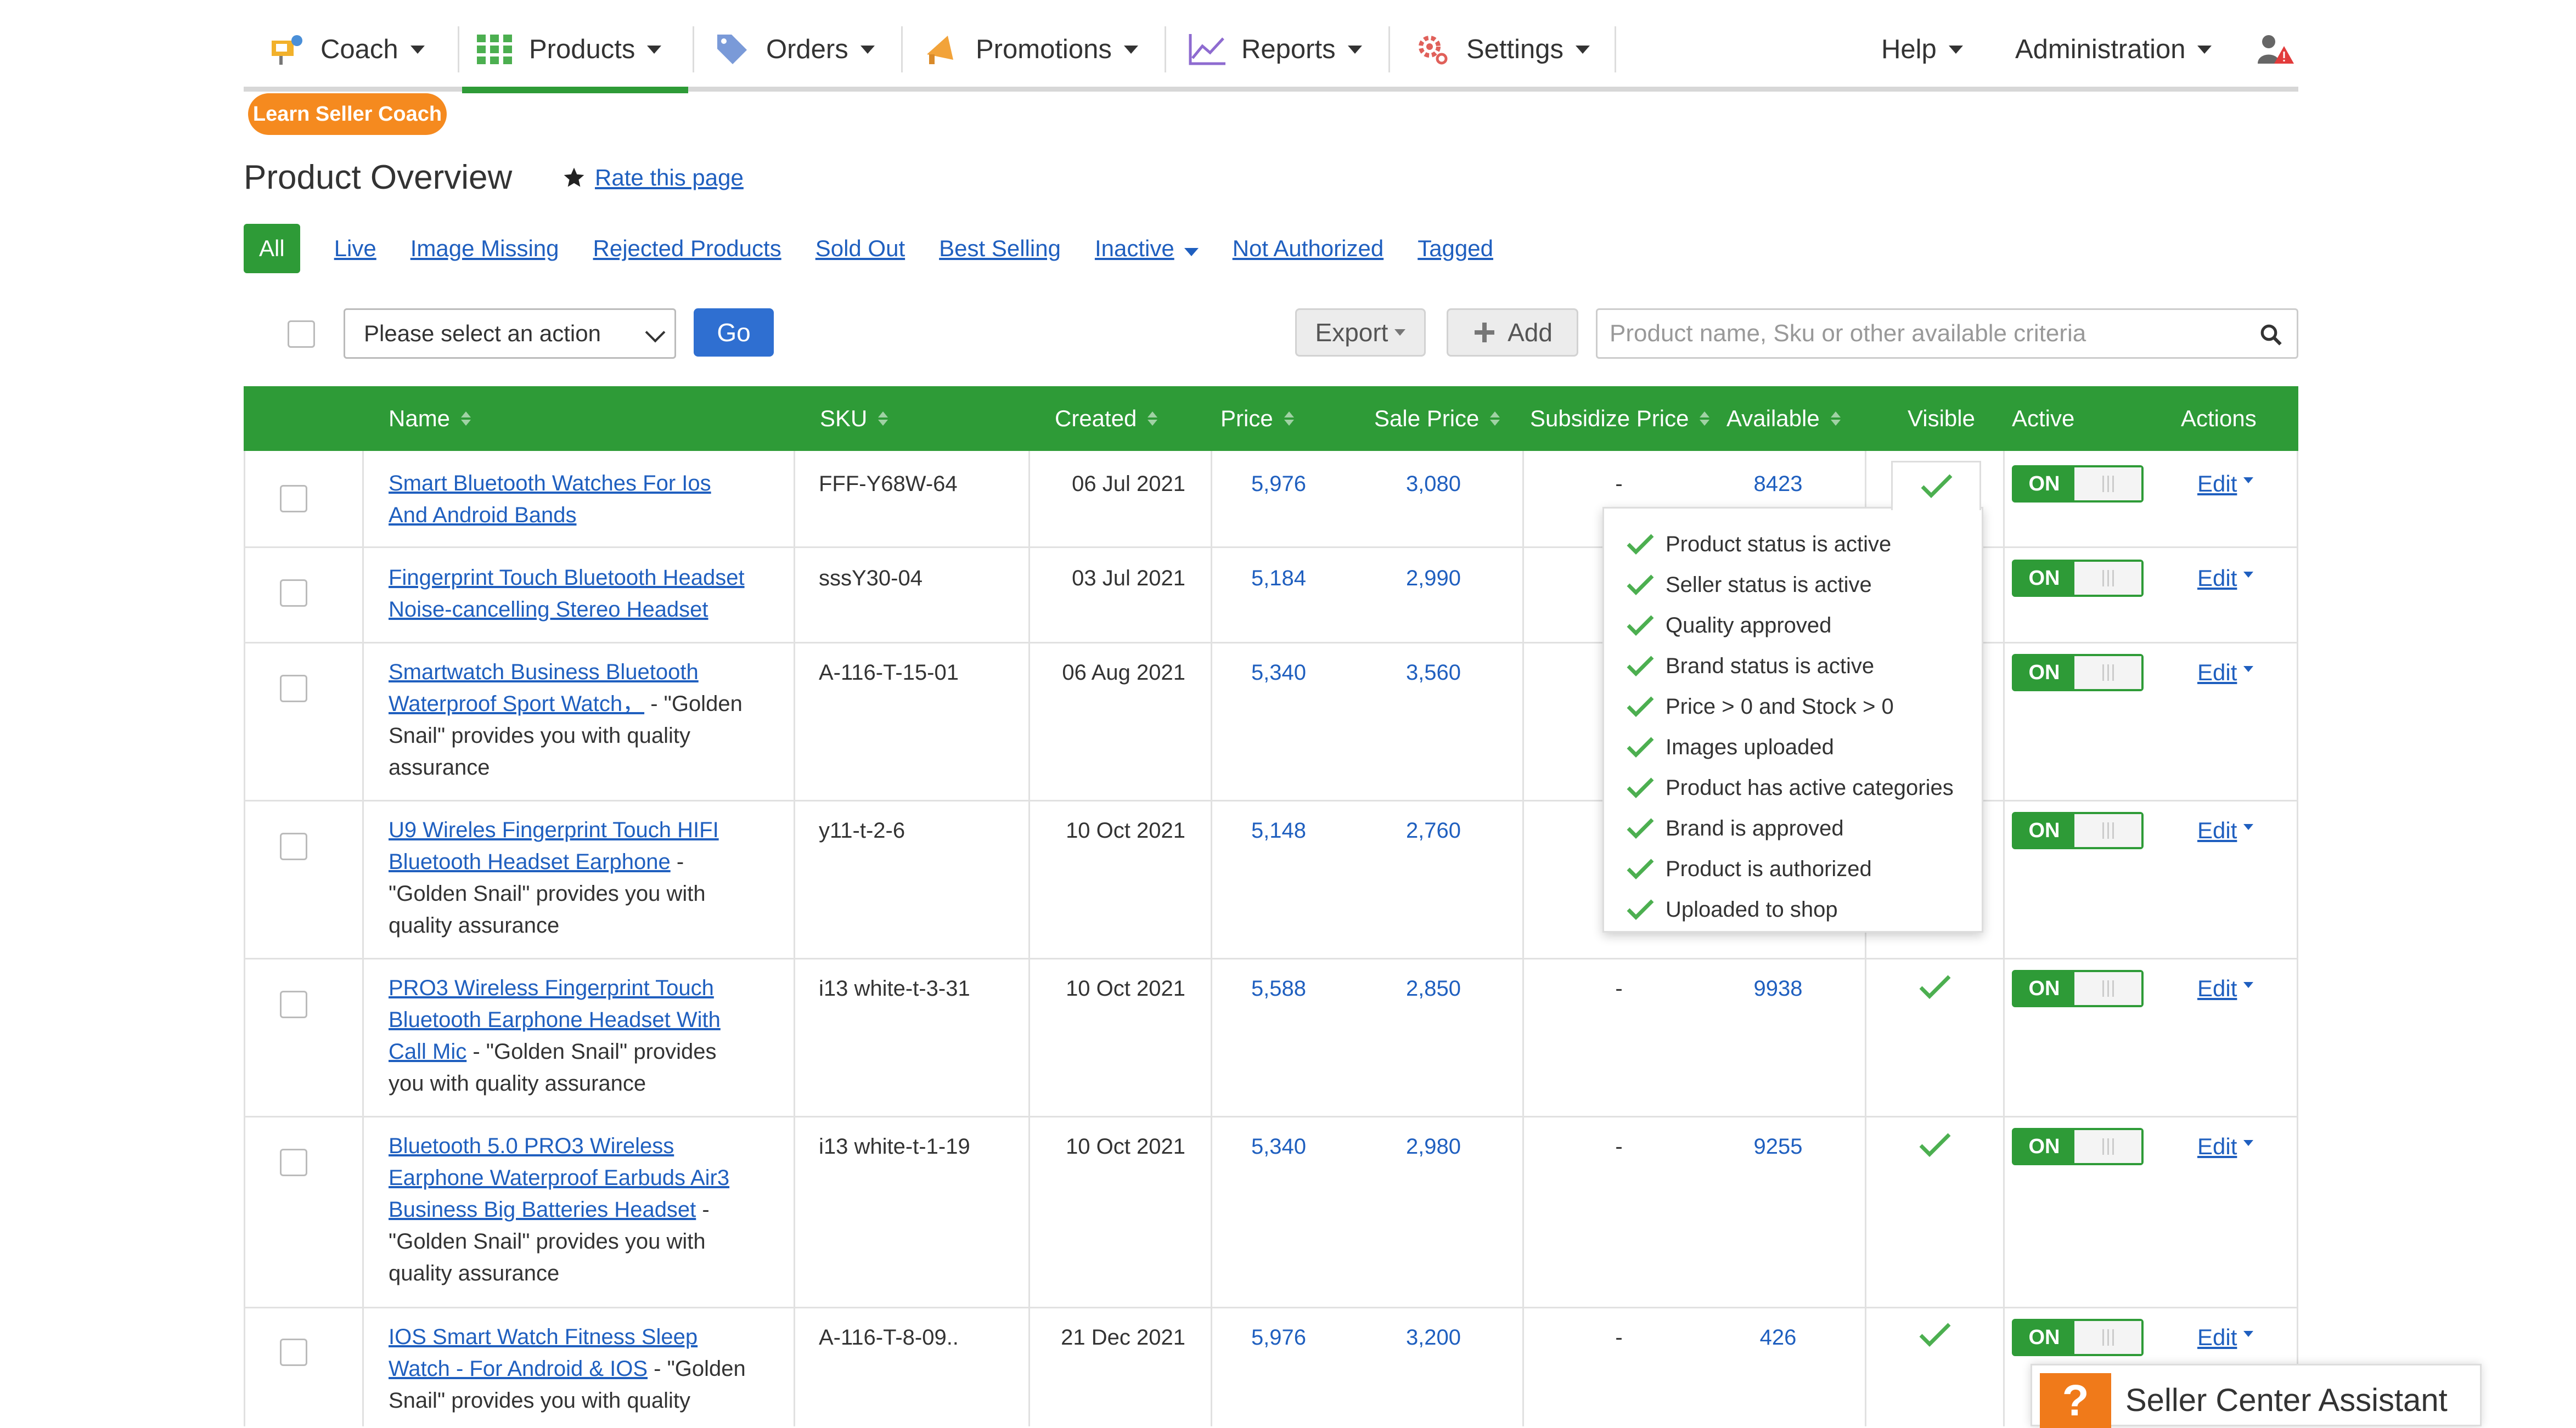 The height and width of the screenshot is (1428, 2576). I want to click on seller-center-assistant: ? Seller Center Assistant, so click(2256, 1396).